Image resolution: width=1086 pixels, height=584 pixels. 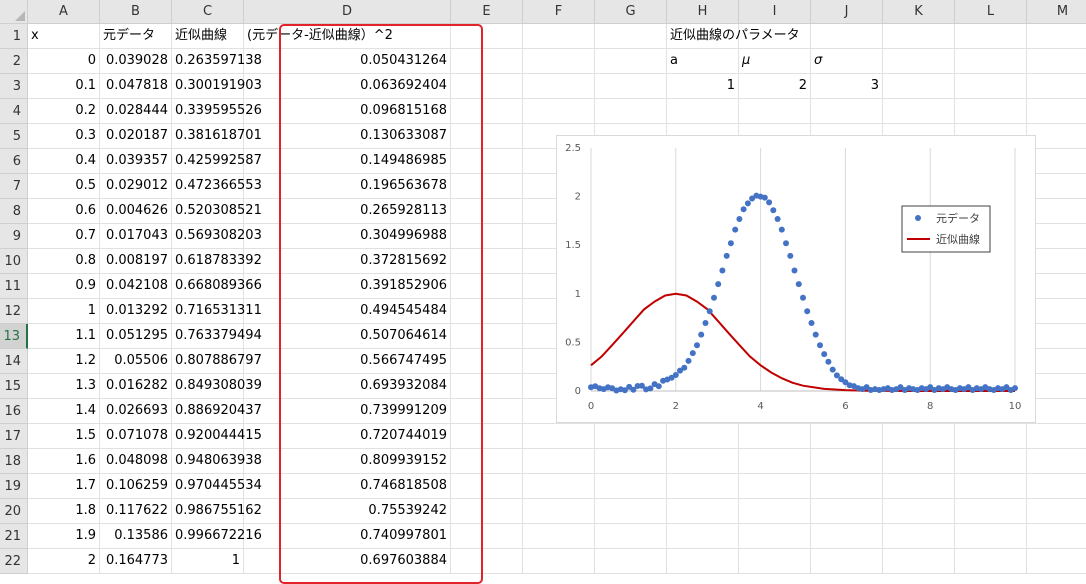 What do you see at coordinates (347, 186) in the screenshot?
I see `cell-d7: 0.196563678` at bounding box center [347, 186].